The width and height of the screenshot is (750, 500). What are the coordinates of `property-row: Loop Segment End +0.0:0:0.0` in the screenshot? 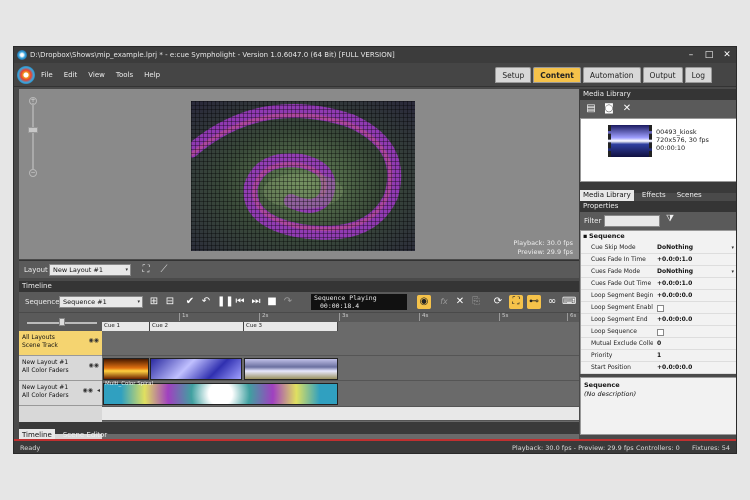 It's located at (658, 320).